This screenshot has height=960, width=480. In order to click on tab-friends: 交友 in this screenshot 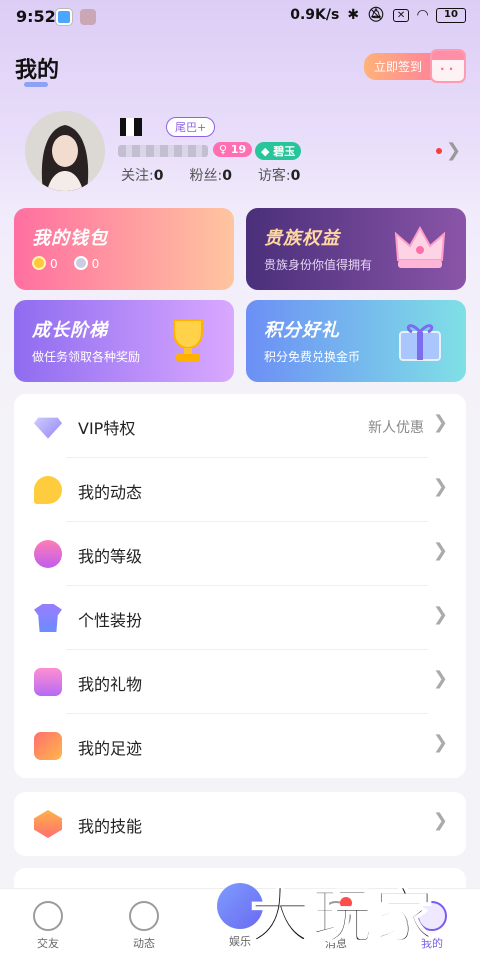, I will do `click(48, 924)`.